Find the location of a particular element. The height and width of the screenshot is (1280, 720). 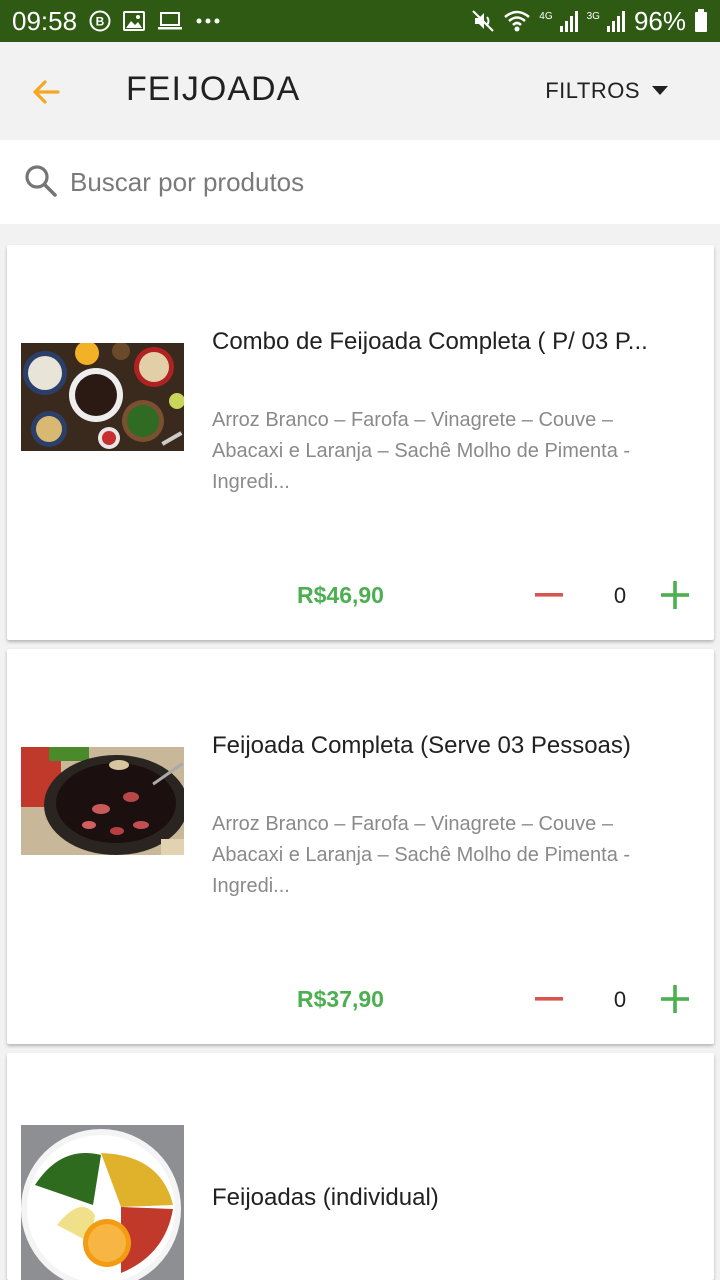

filters-dropdown: FILTROS is located at coordinates (606, 91).